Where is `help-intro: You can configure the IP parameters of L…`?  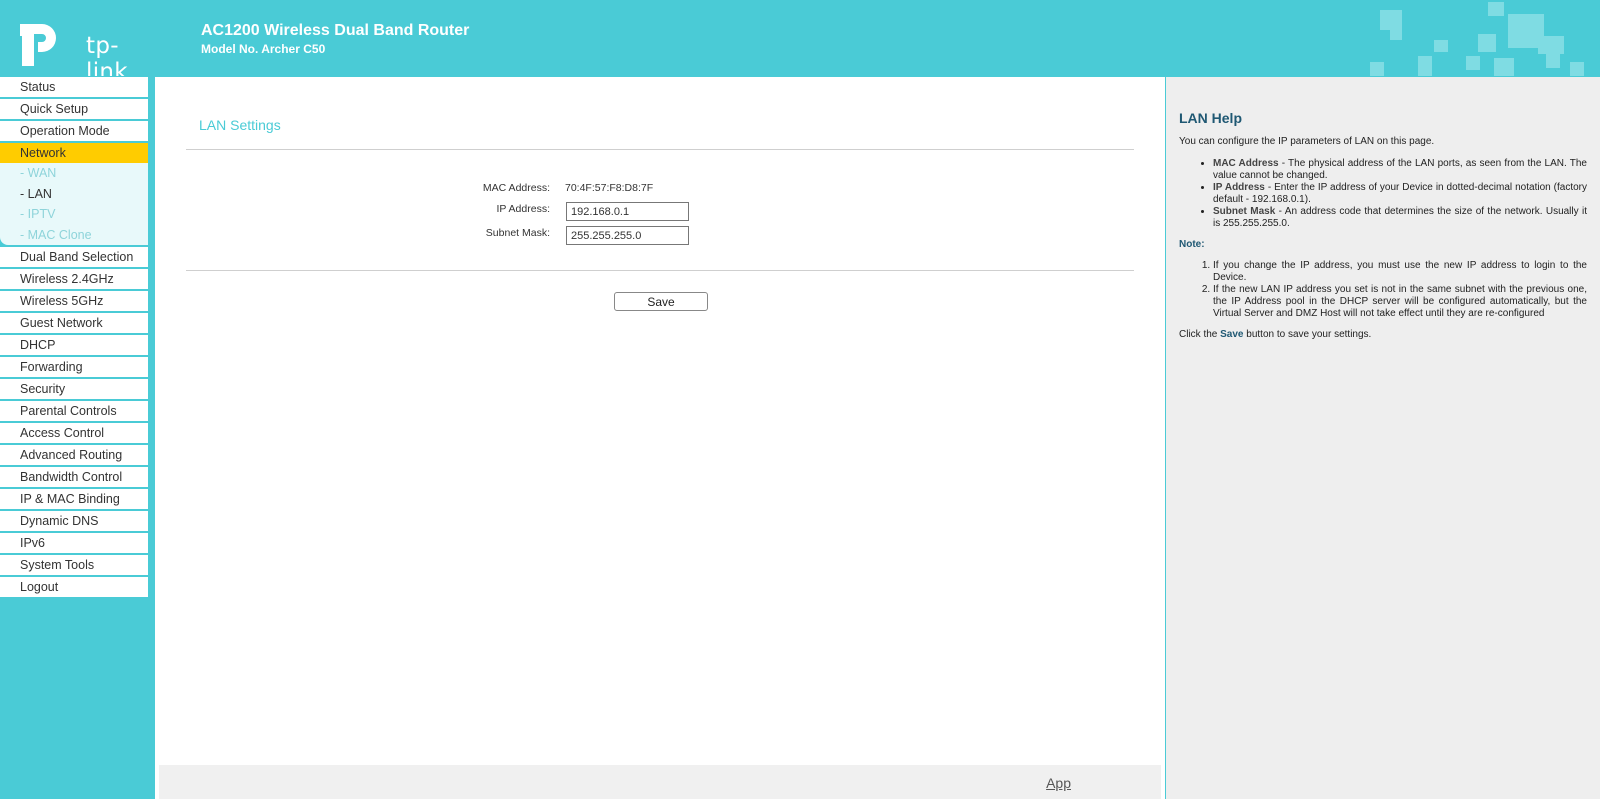
help-intro: You can configure the IP parameters of L… is located at coordinates (1307, 141).